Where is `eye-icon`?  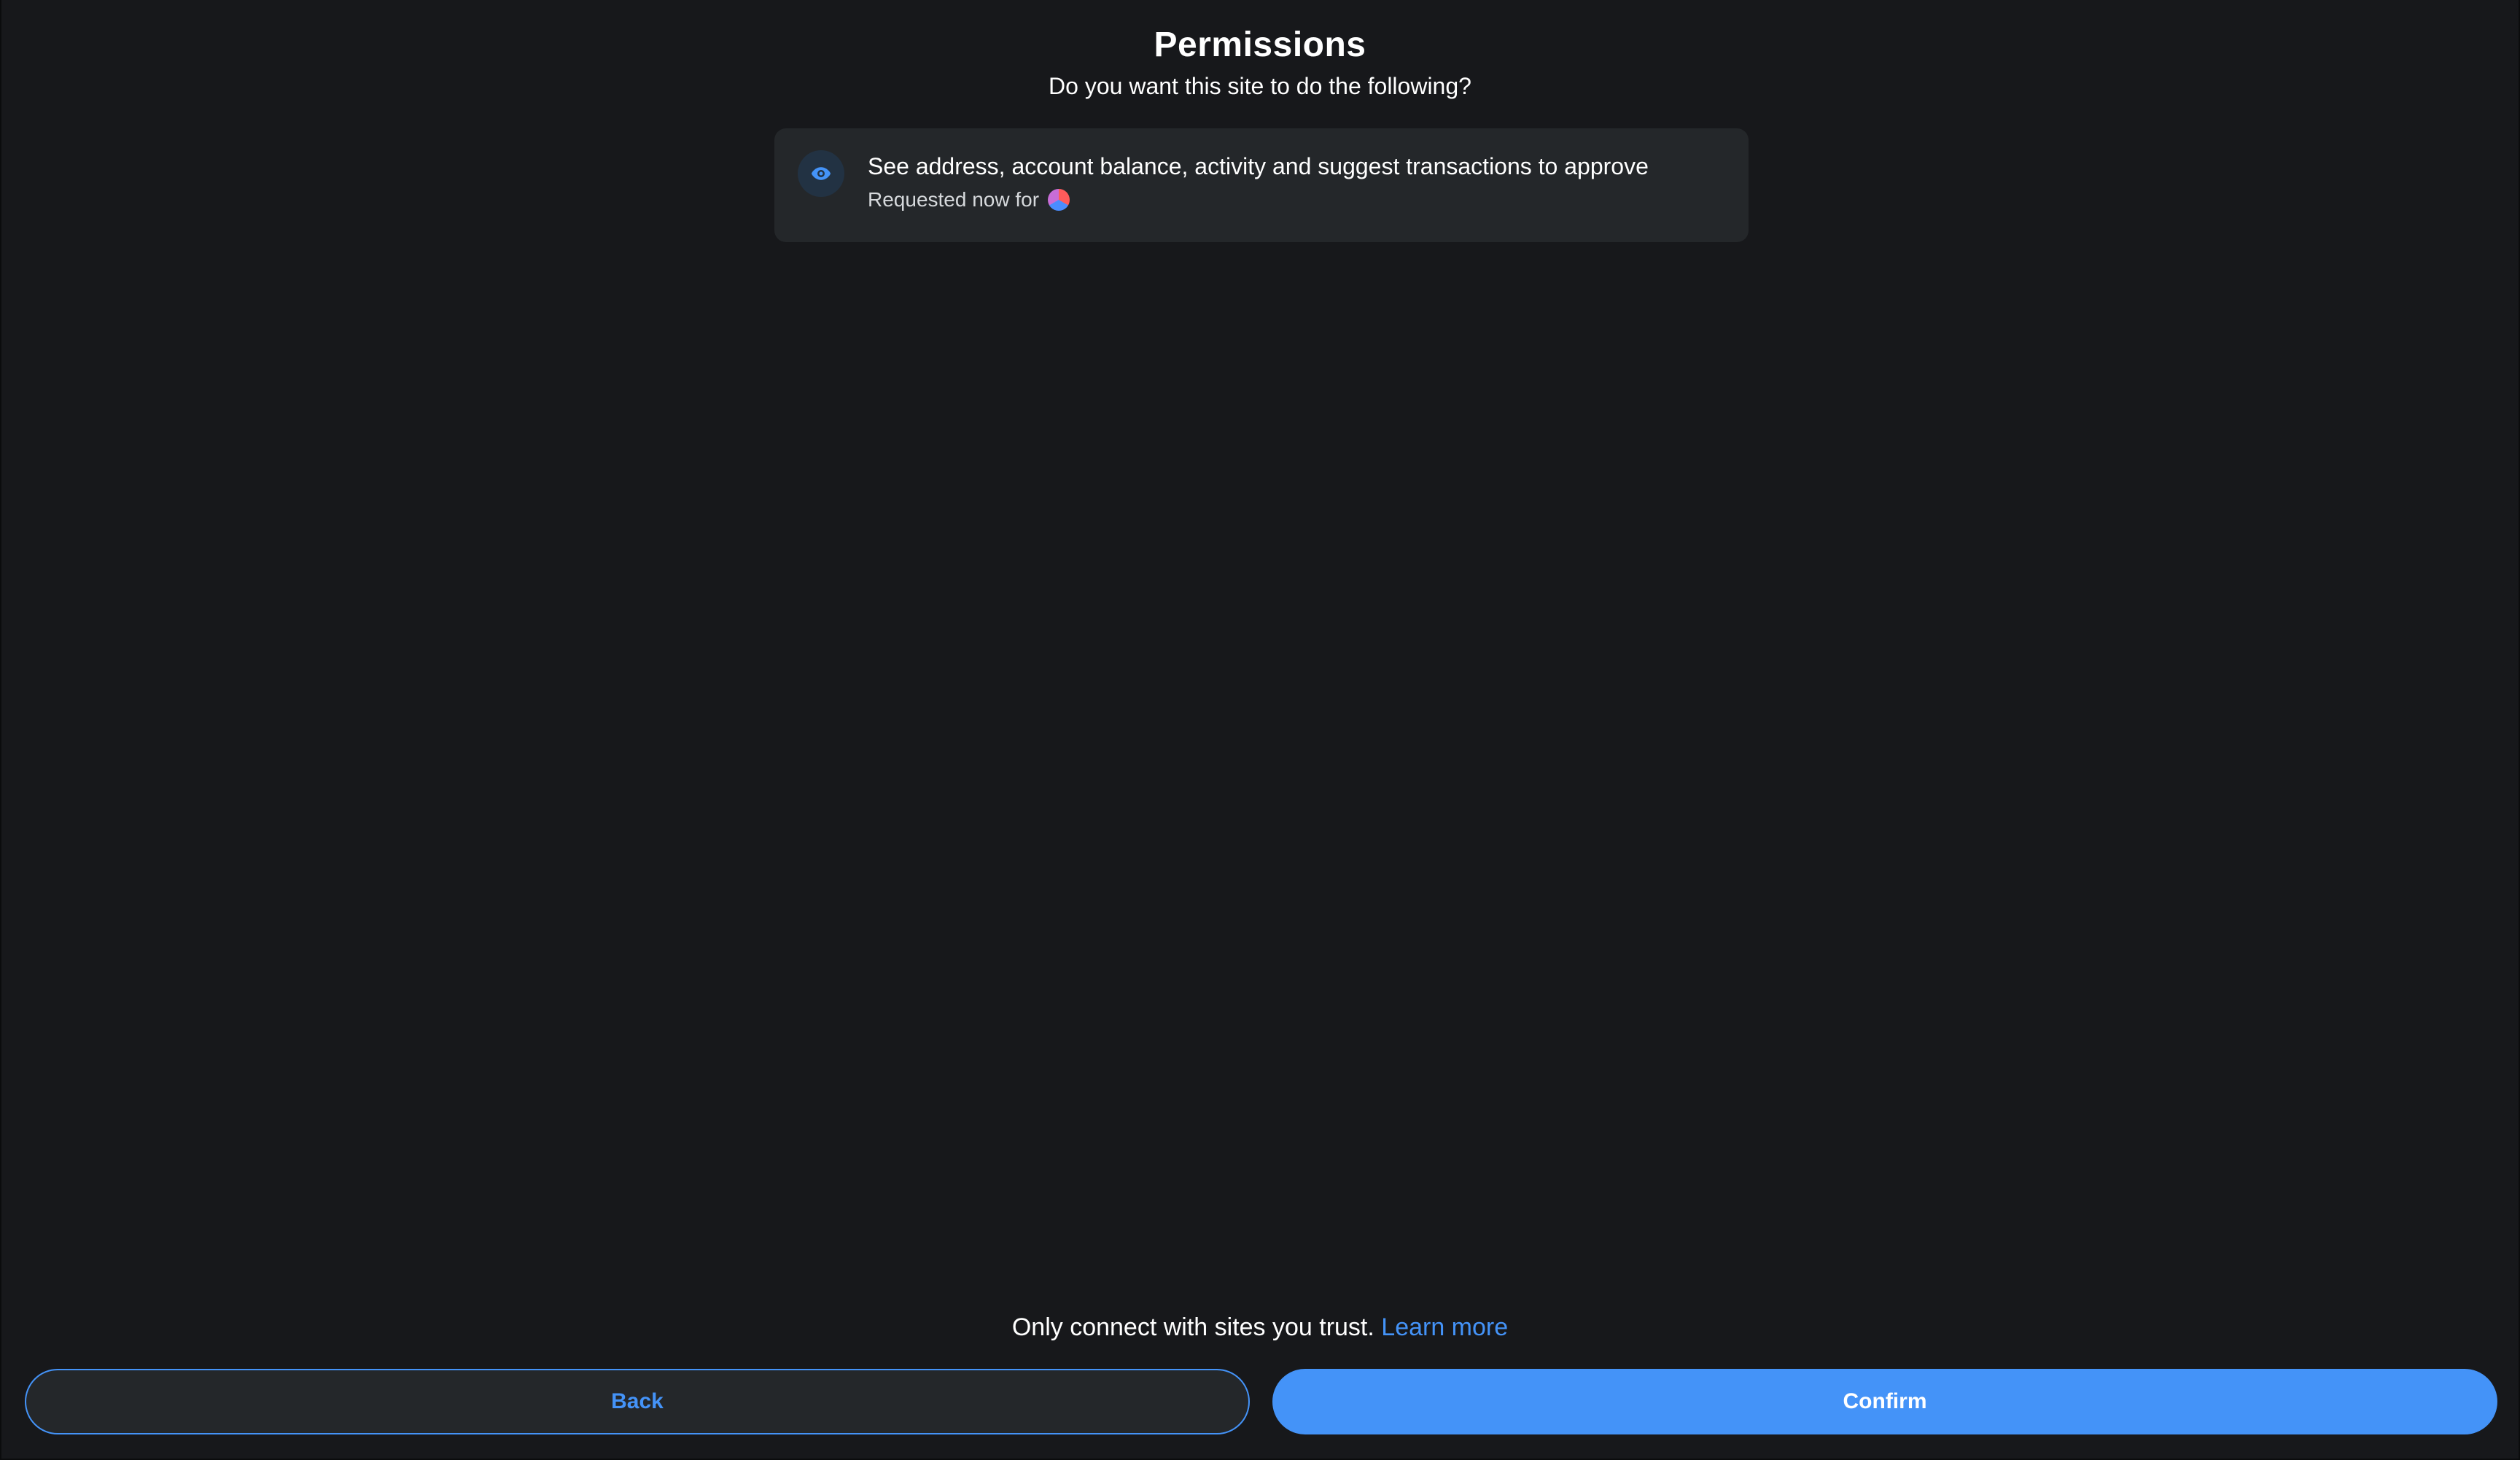
eye-icon is located at coordinates (821, 173).